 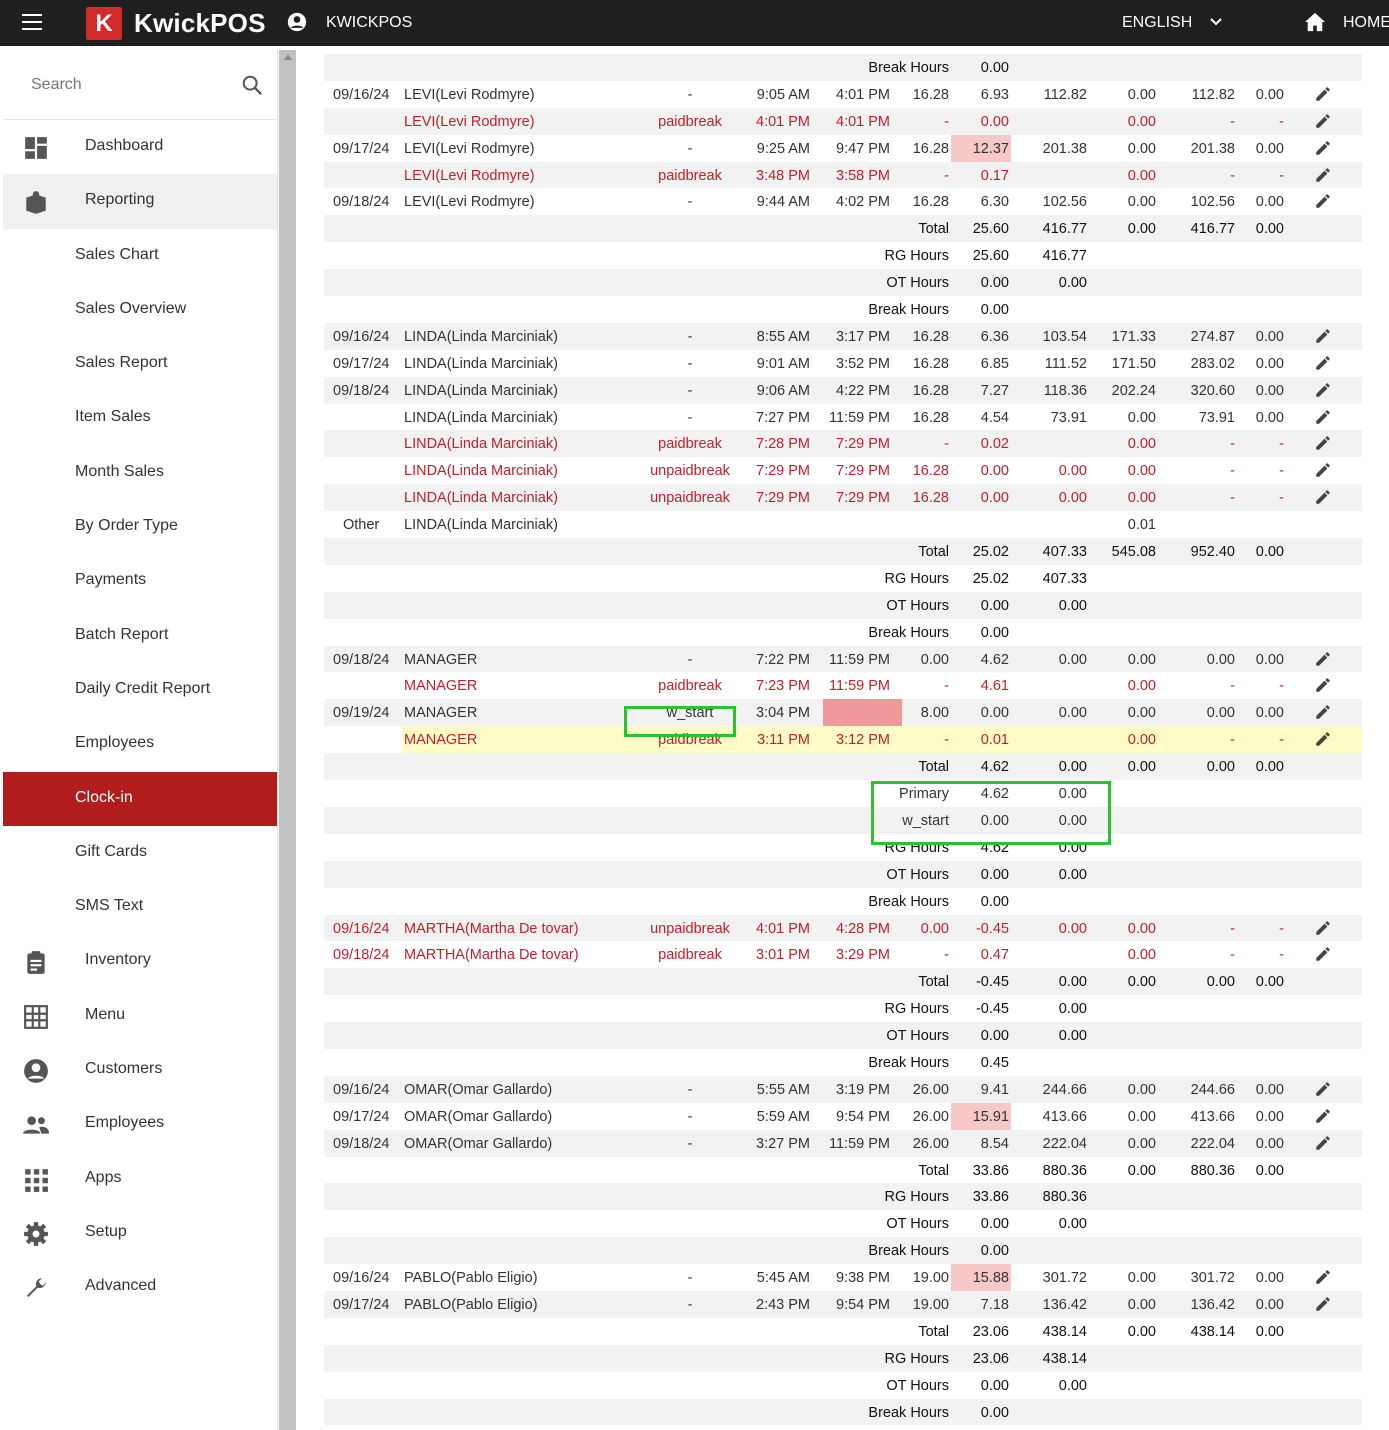 I want to click on sidebar-item-menu: Menu, so click(x=140, y=1016).